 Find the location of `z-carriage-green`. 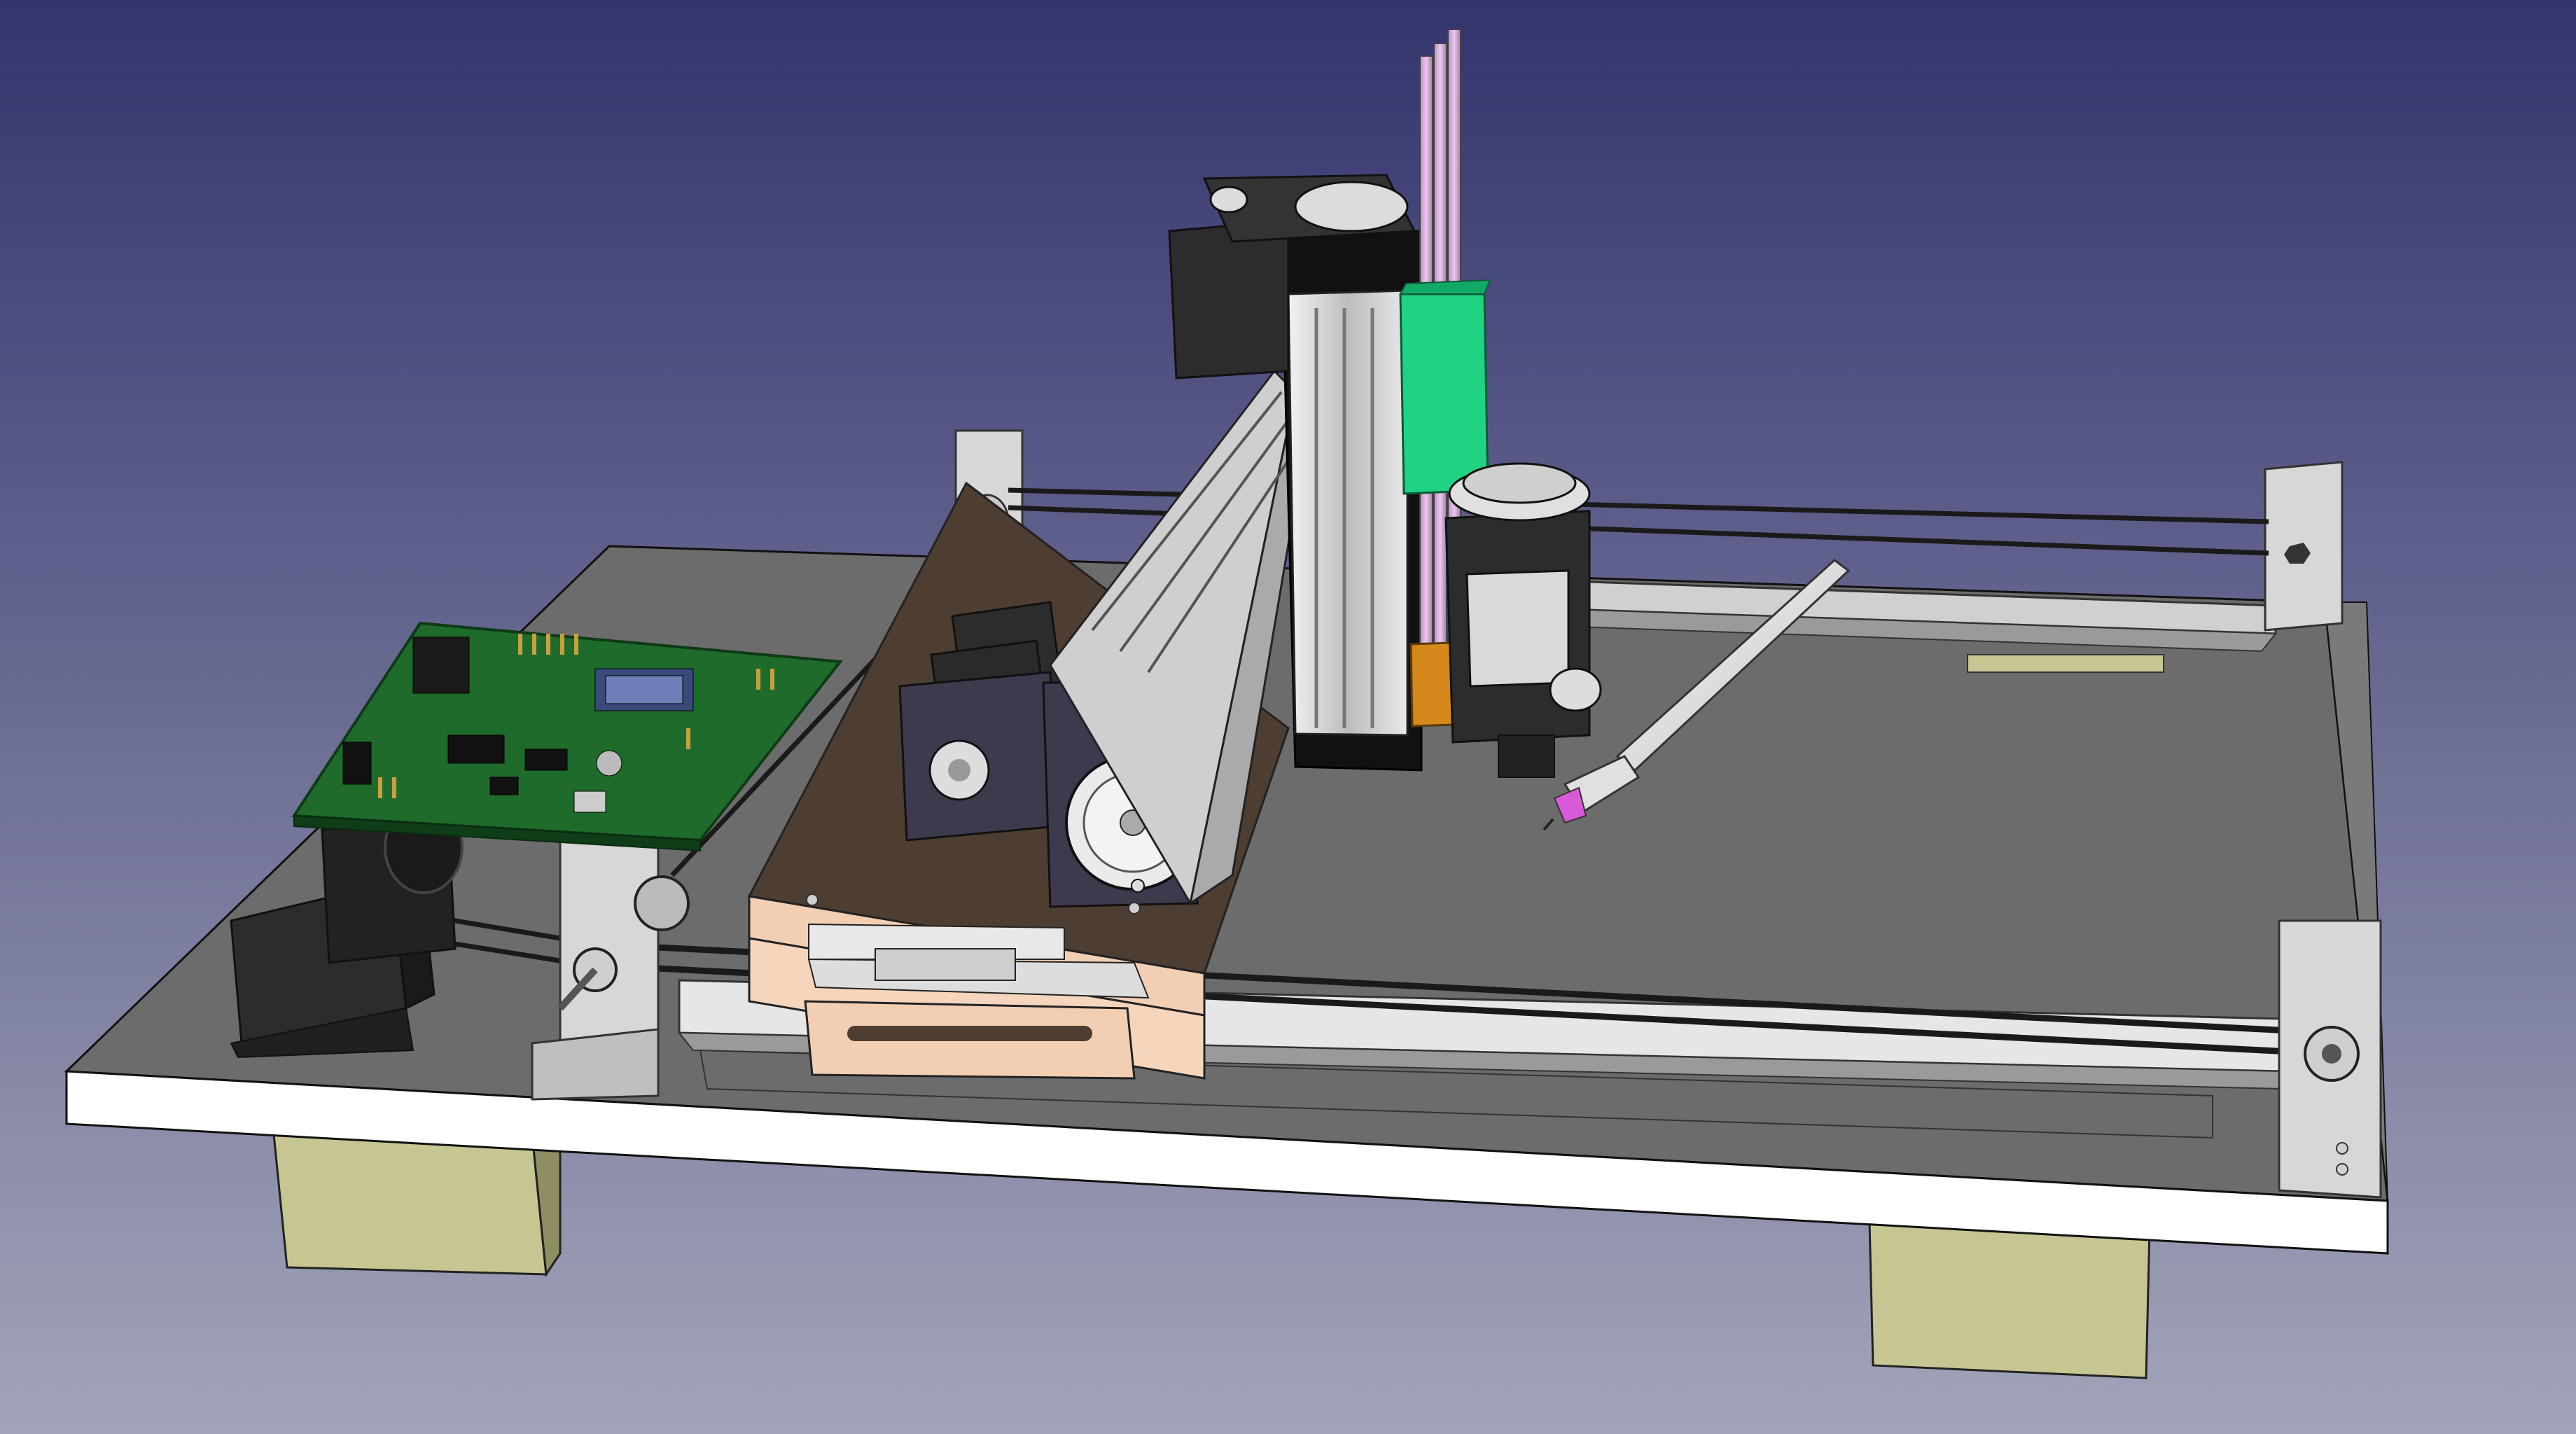

z-carriage-green is located at coordinates (1445, 387).